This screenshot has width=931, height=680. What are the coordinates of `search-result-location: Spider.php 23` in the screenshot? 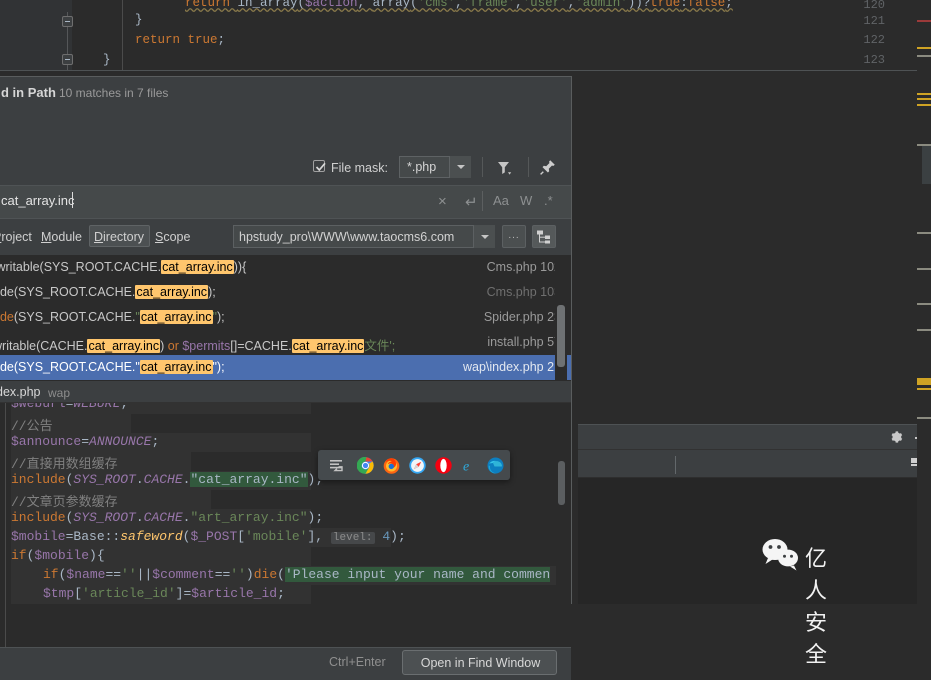 It's located at (522, 317).